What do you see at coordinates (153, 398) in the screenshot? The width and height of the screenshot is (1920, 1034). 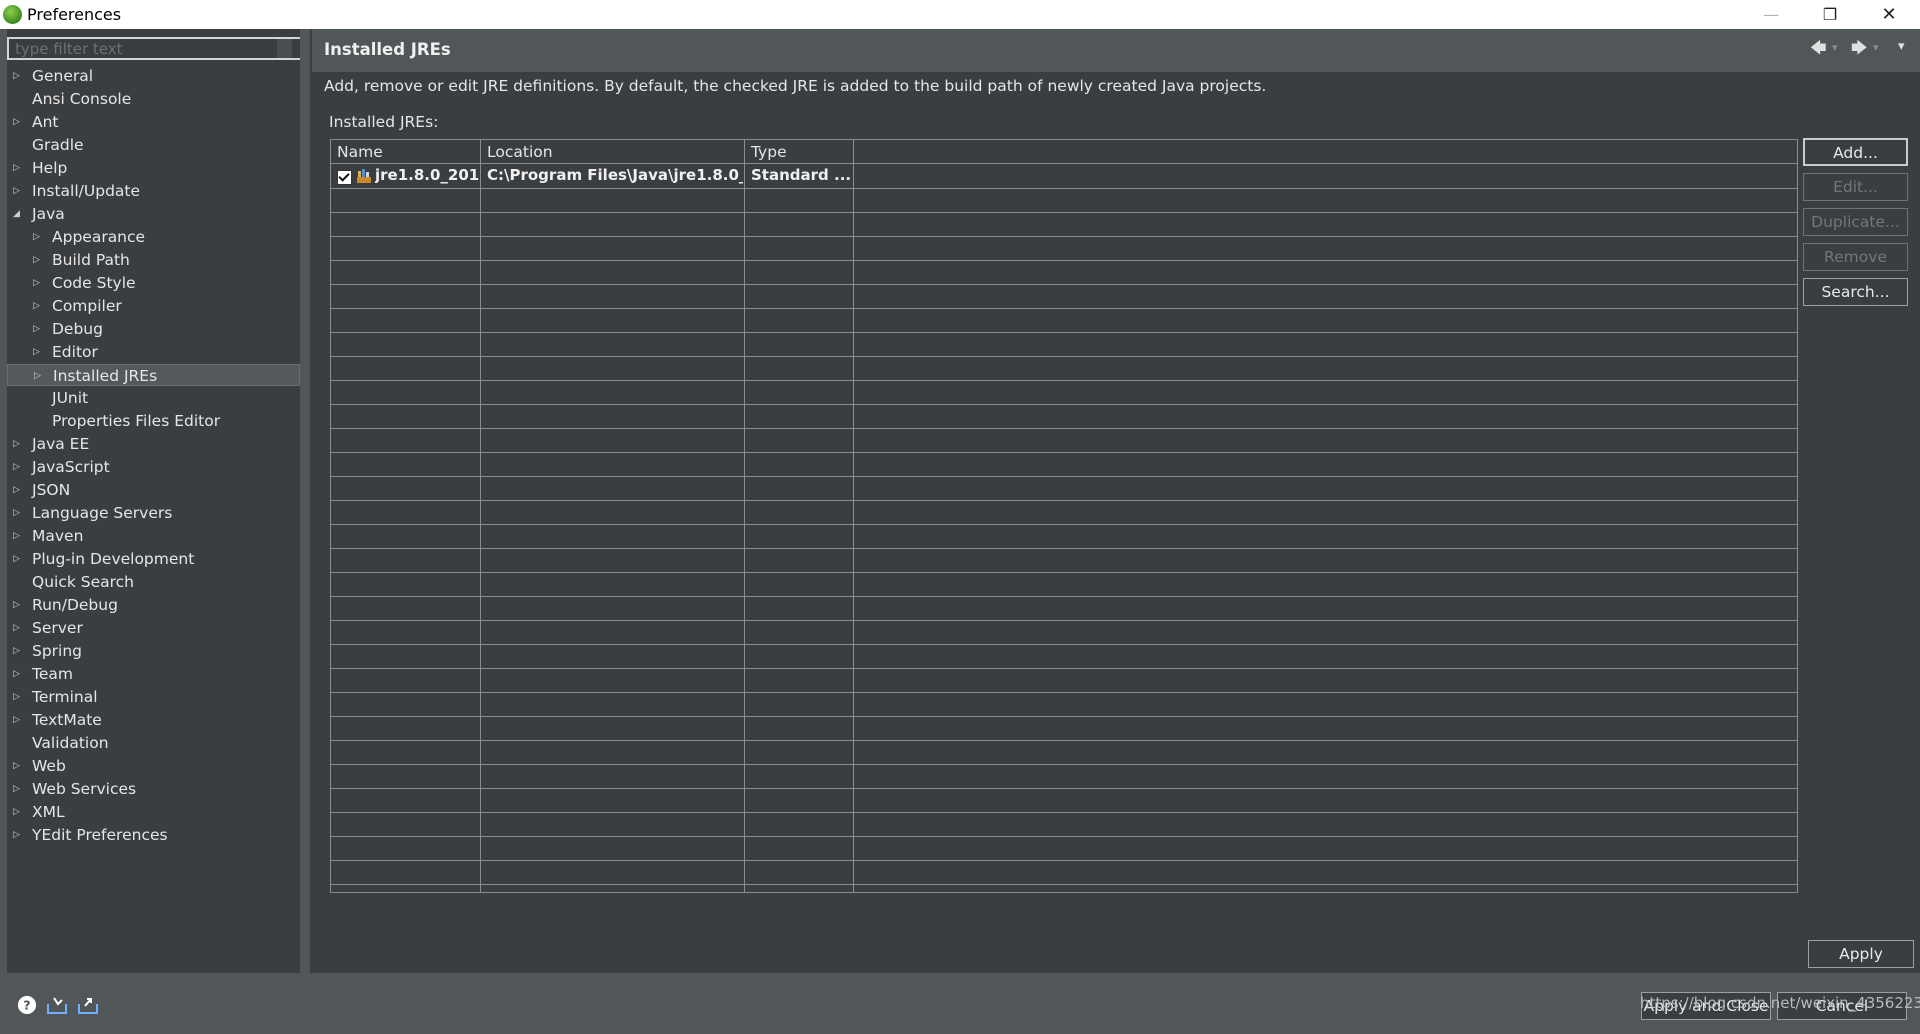 I see `tree-item: JUnit` at bounding box center [153, 398].